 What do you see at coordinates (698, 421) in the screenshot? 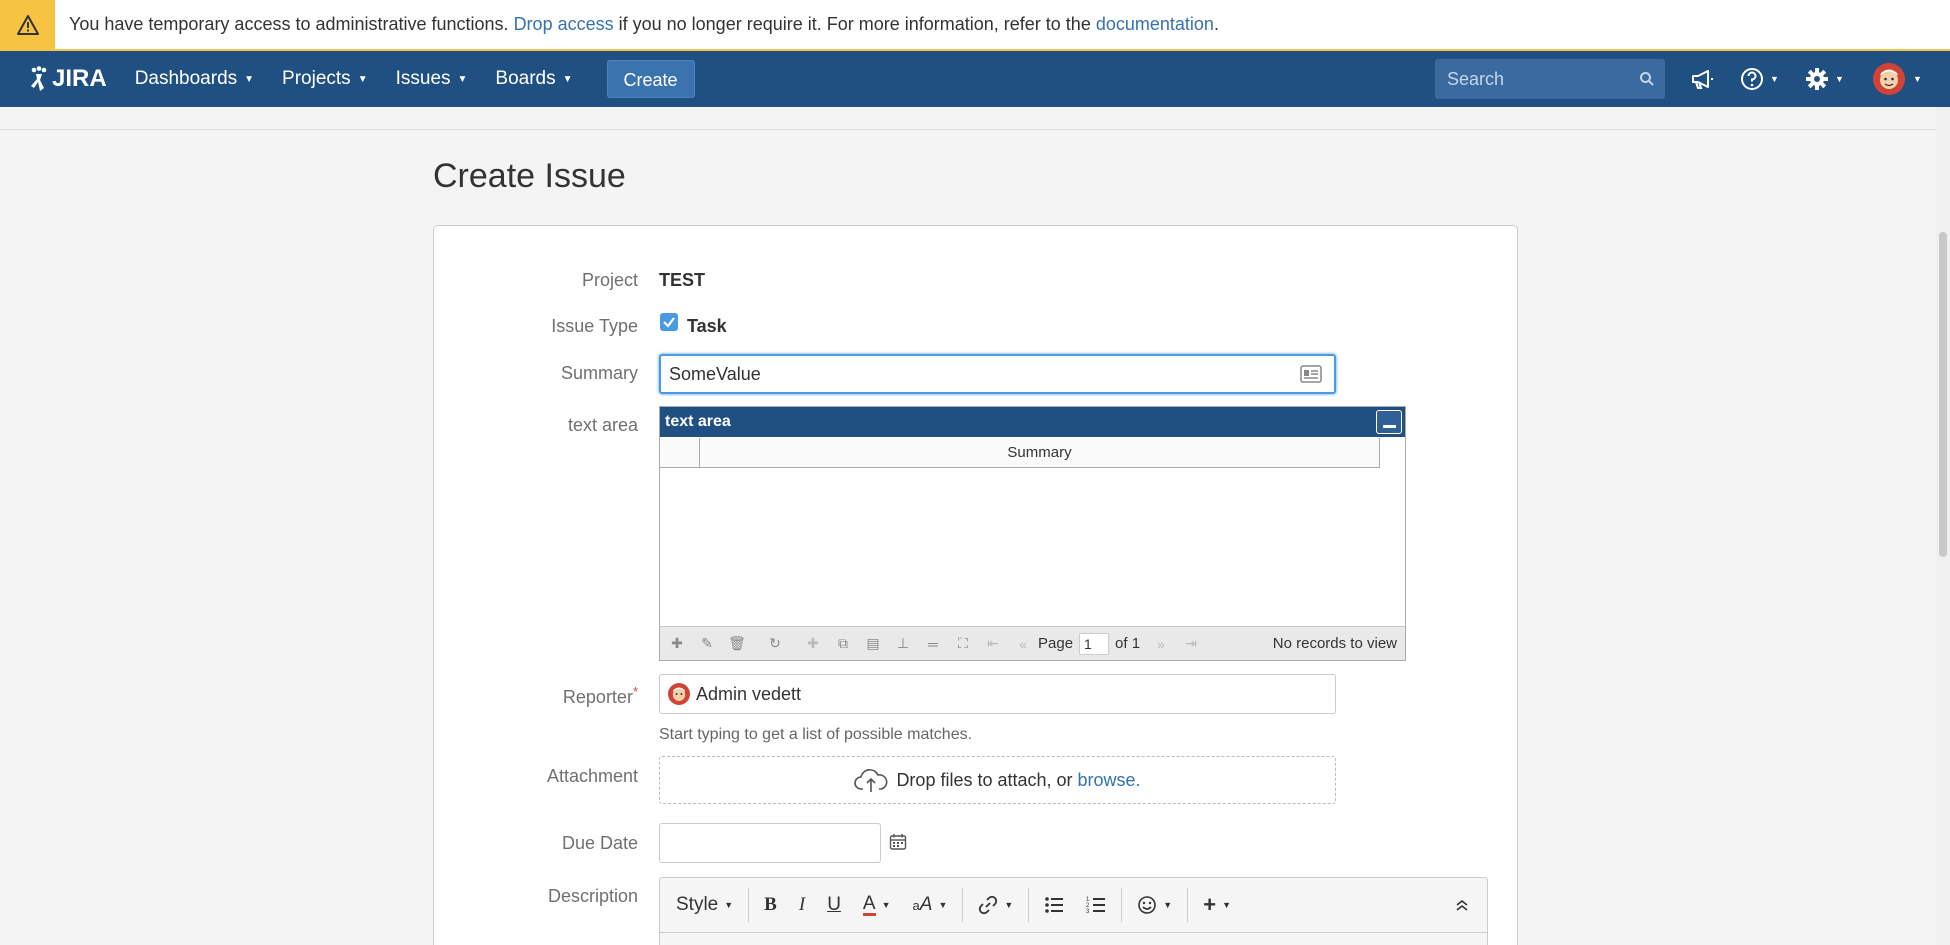
I see `grid-title: text area` at bounding box center [698, 421].